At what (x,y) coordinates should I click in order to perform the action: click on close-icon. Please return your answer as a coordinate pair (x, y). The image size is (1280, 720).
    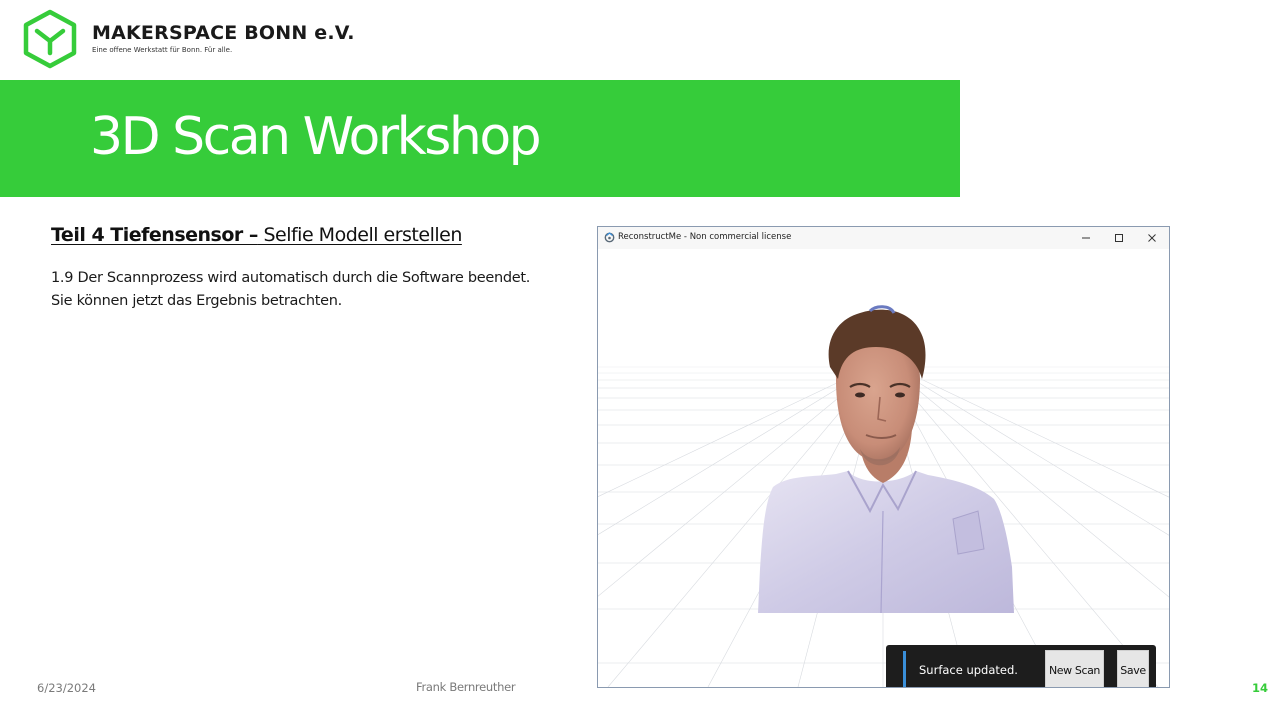
    Looking at the image, I should click on (1152, 238).